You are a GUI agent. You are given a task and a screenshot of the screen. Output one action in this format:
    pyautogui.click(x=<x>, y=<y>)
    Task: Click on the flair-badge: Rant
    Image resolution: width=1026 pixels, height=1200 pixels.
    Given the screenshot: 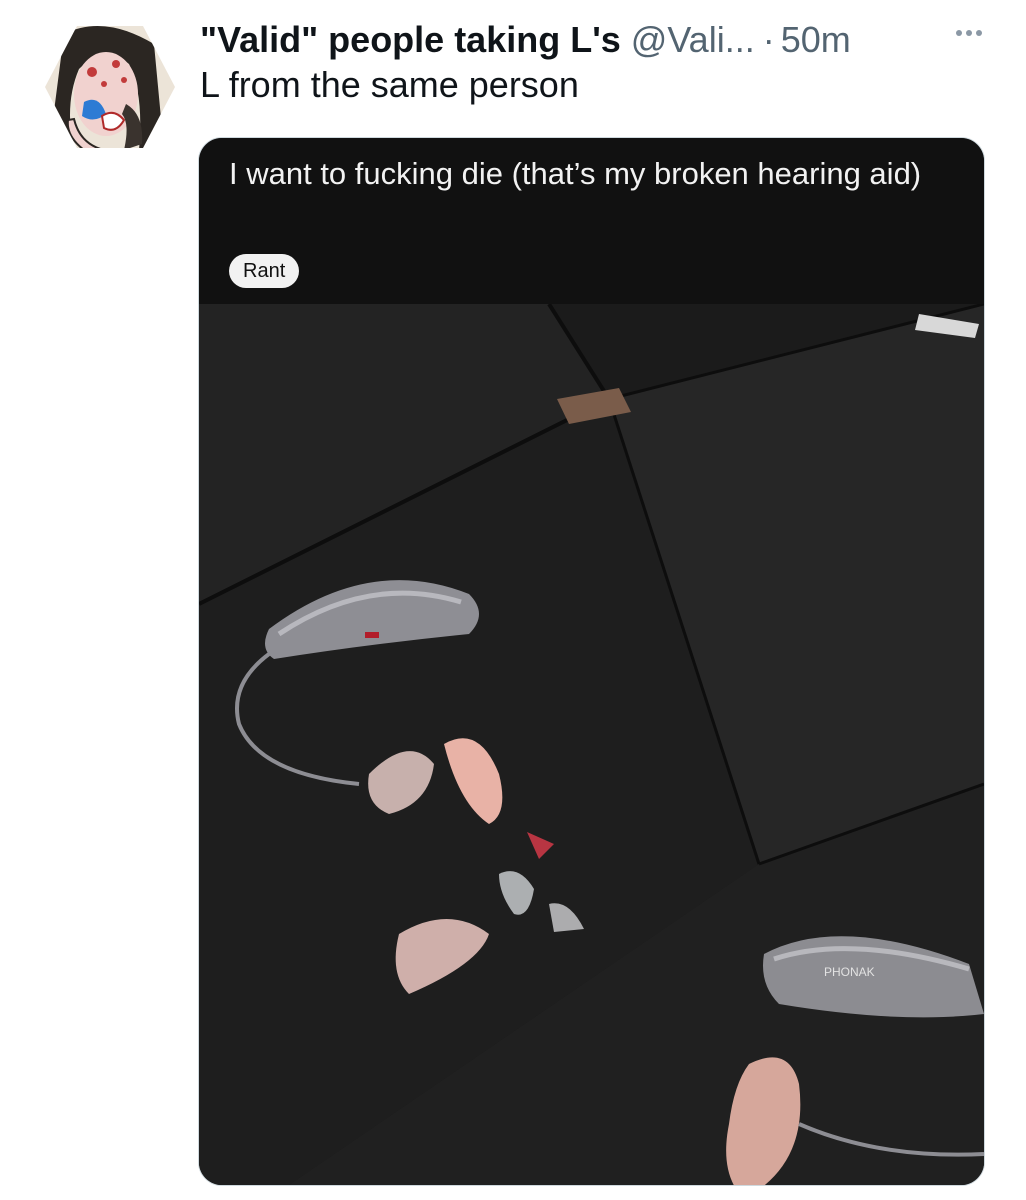 What is the action you would take?
    pyautogui.click(x=264, y=271)
    